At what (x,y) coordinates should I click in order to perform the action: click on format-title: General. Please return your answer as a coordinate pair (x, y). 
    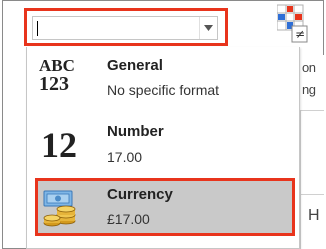
    Looking at the image, I should click on (135, 65).